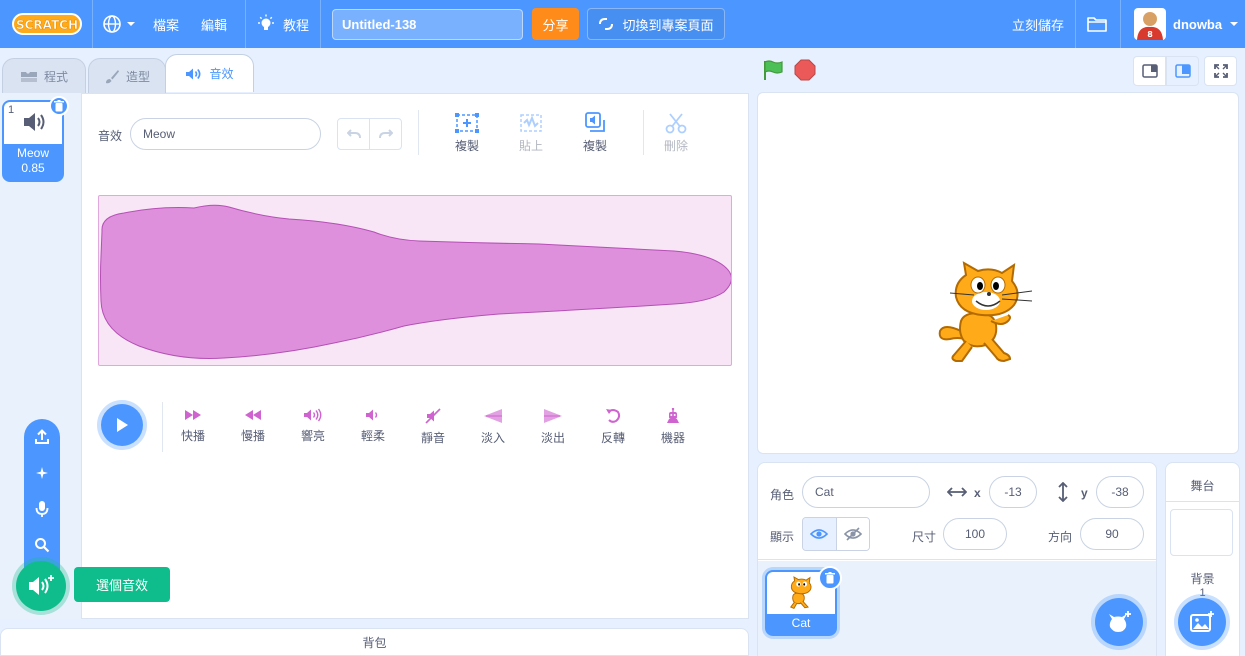 The width and height of the screenshot is (1245, 656). What do you see at coordinates (59, 106) in the screenshot?
I see `delete-sound-button` at bounding box center [59, 106].